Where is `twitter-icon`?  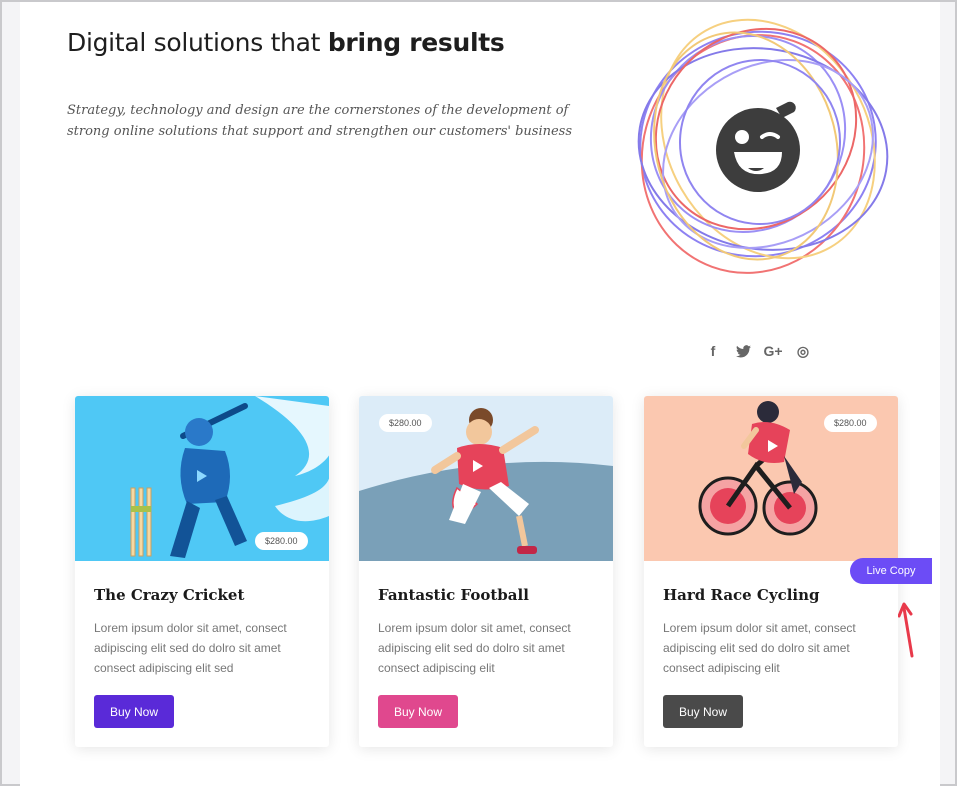 twitter-icon is located at coordinates (743, 351).